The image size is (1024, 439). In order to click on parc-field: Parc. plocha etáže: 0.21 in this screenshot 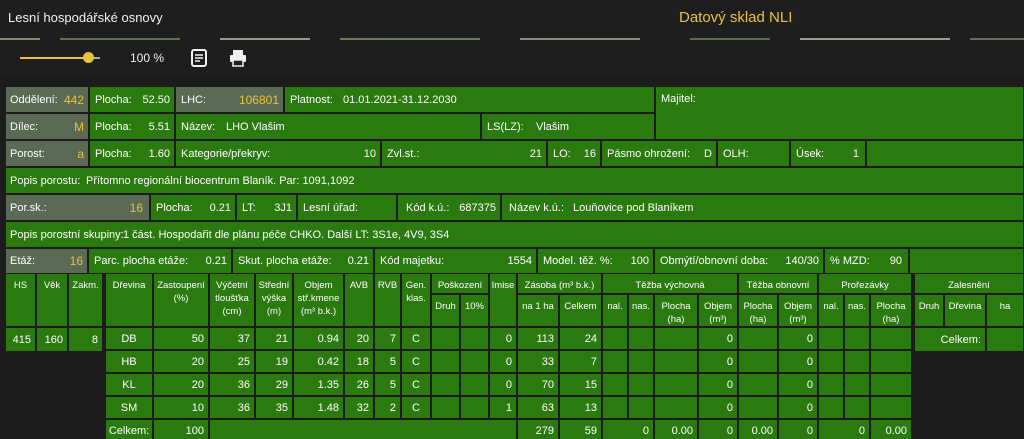, I will do `click(160, 261)`.